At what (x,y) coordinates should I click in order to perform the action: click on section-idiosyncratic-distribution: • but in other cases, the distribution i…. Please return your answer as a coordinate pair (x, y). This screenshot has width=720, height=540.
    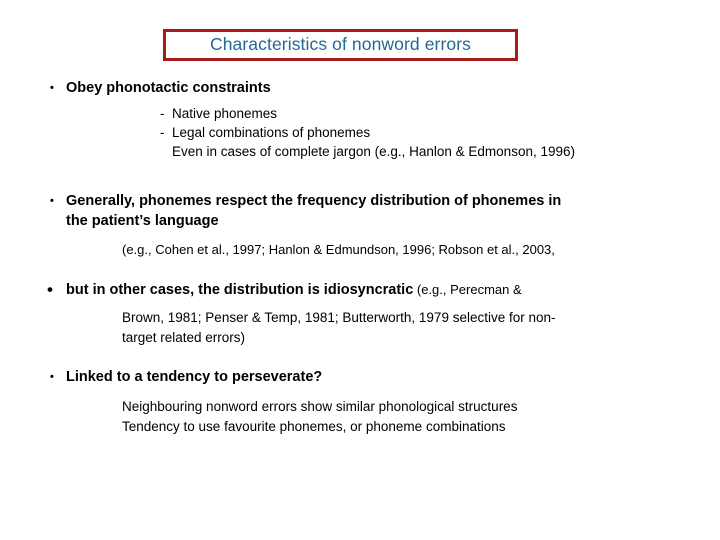
    Looking at the image, I should click on (360, 313).